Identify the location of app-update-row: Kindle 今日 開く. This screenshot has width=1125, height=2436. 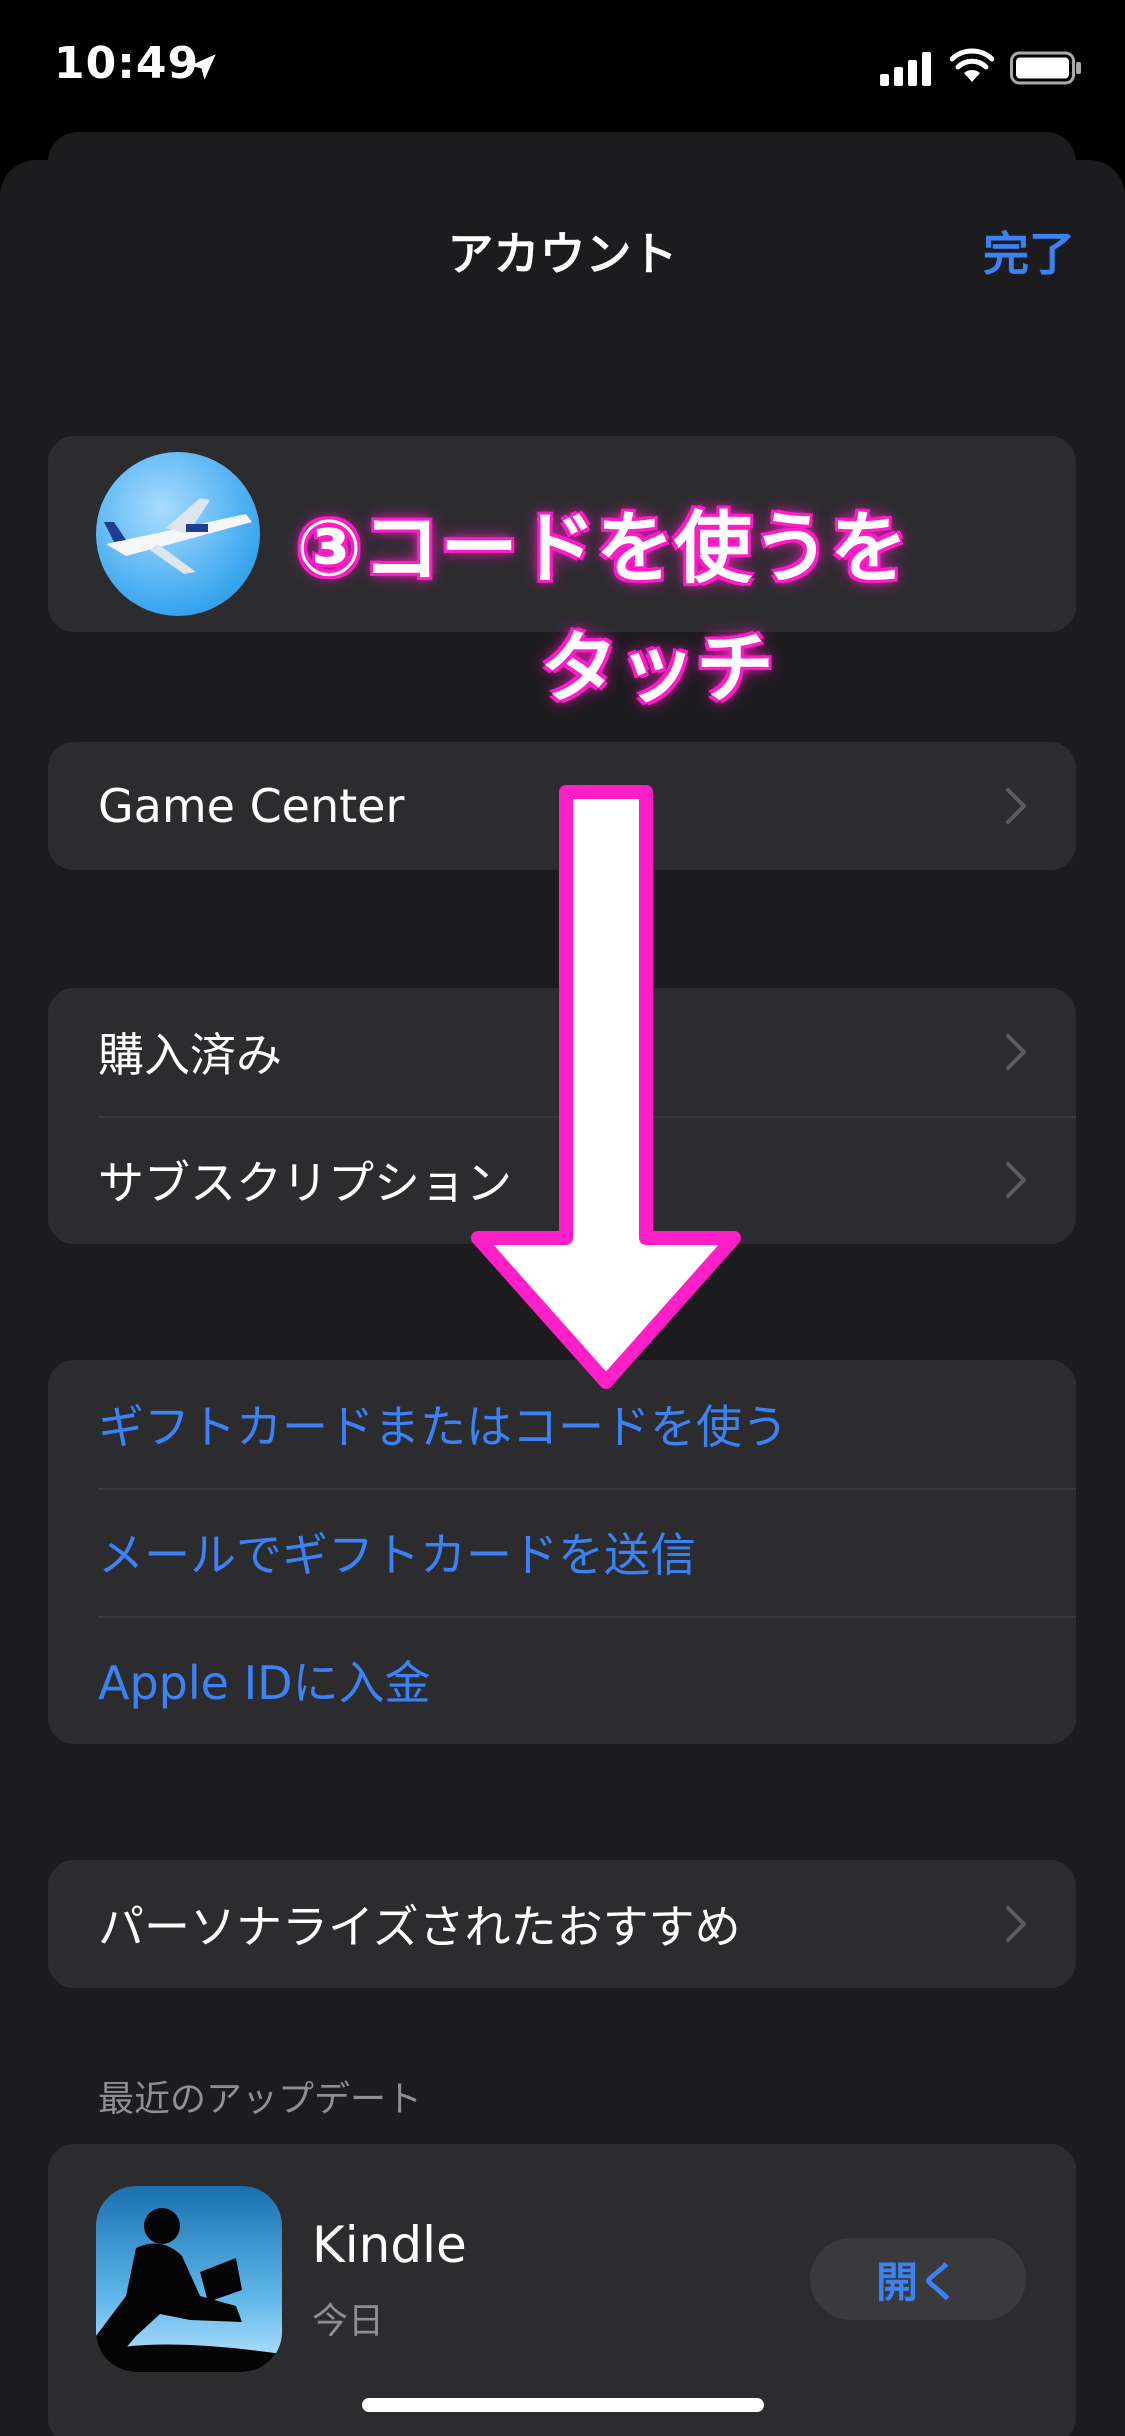
(562, 2290).